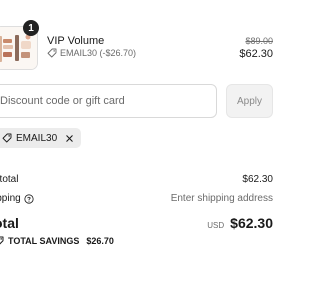  Describe the element at coordinates (257, 179) in the screenshot. I see `subtotal-value: $62.30` at that location.